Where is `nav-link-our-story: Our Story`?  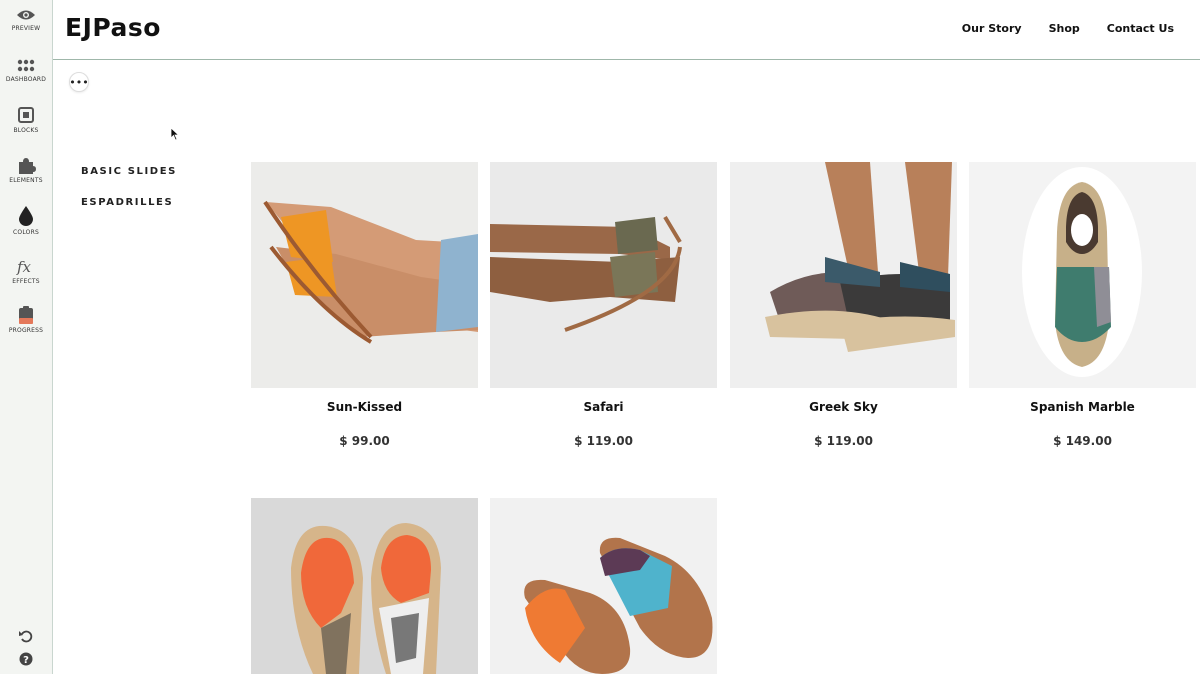 nav-link-our-story: Our Story is located at coordinates (992, 28).